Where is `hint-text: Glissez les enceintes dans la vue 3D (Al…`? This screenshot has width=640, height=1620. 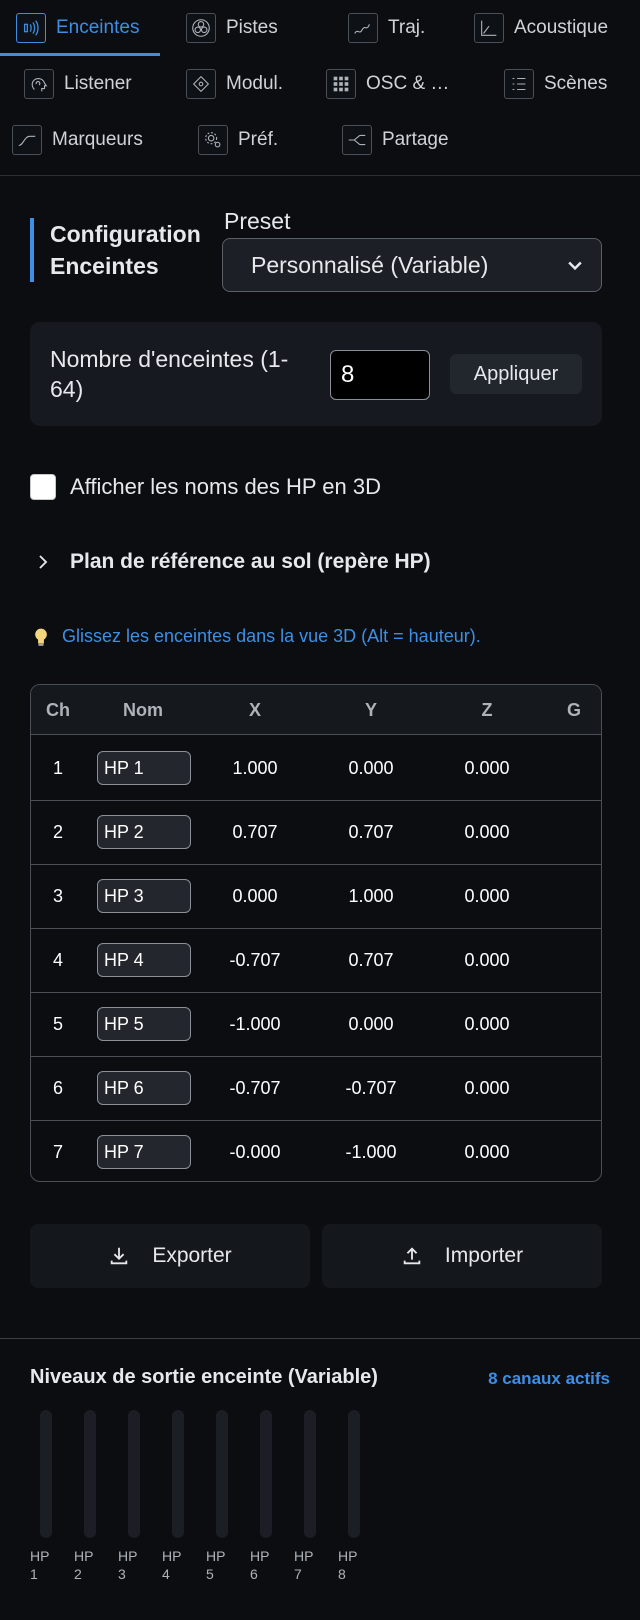
hint-text: Glissez les enceintes dans la vue 3D (Al… is located at coordinates (271, 636).